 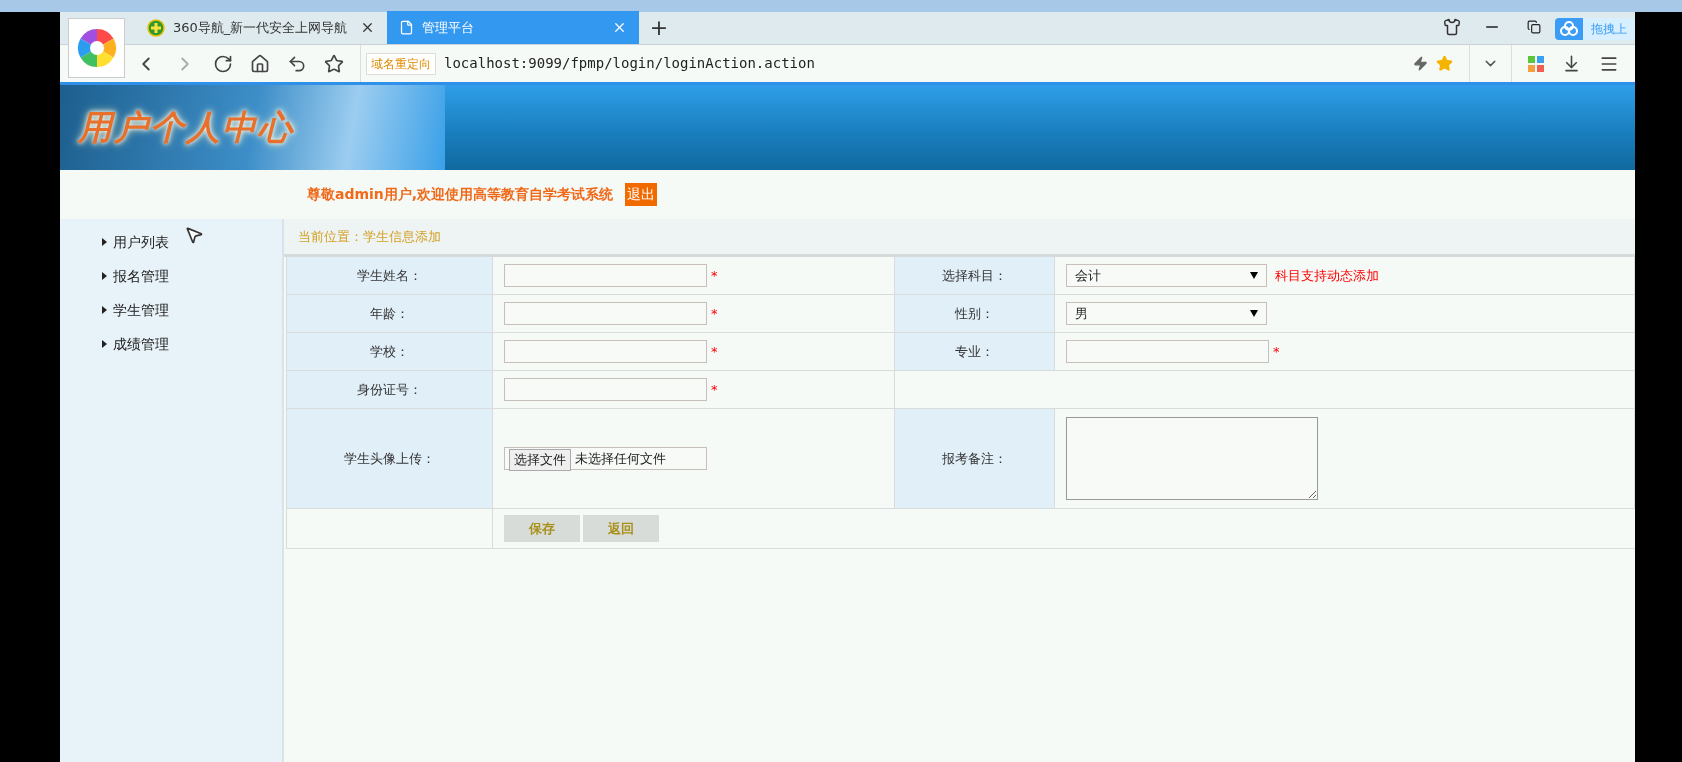 I want to click on file-status: 未选择任何文件, so click(x=620, y=458).